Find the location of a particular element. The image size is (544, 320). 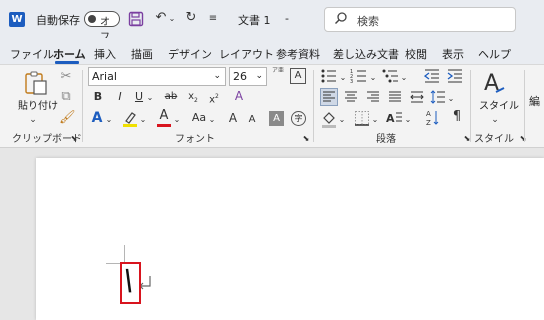

character-shading-button: A is located at coordinates (276, 118).